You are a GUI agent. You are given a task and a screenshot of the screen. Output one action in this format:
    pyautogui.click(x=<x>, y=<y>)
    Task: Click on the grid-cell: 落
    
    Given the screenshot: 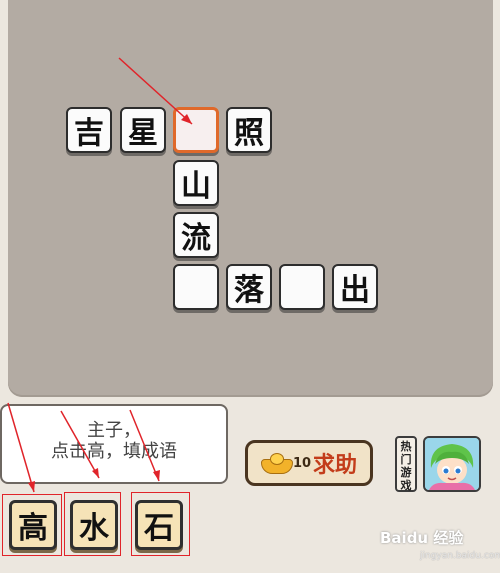 What is the action you would take?
    pyautogui.click(x=249, y=287)
    